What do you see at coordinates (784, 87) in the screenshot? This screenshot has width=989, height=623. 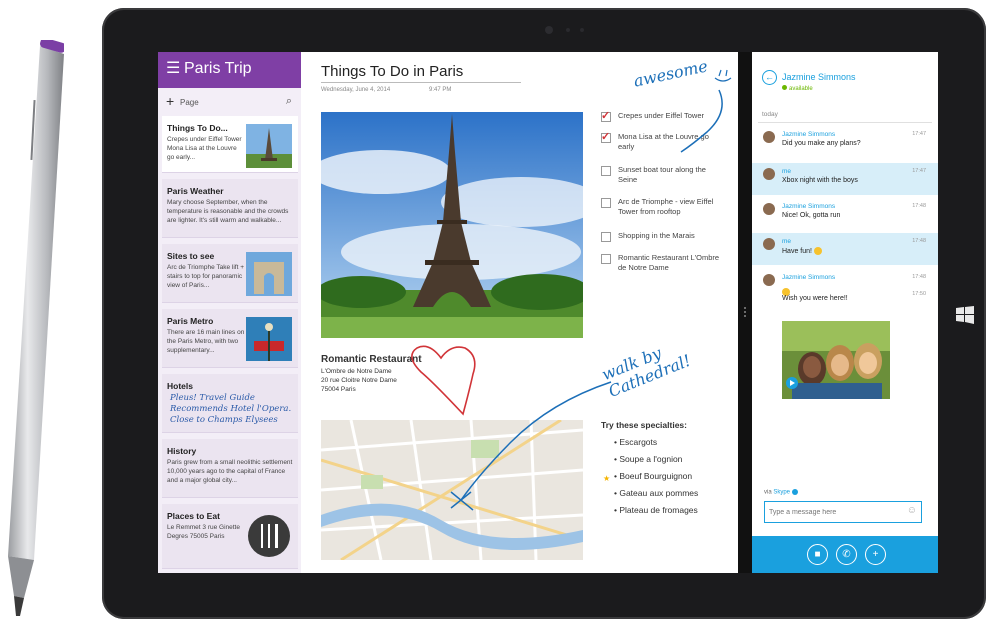 I see `available-dot-icon` at bounding box center [784, 87].